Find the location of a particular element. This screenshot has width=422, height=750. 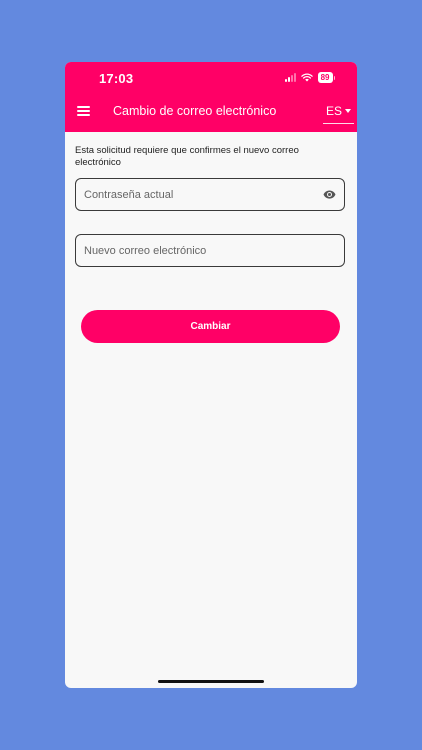

wifi-icon is located at coordinates (306, 77).